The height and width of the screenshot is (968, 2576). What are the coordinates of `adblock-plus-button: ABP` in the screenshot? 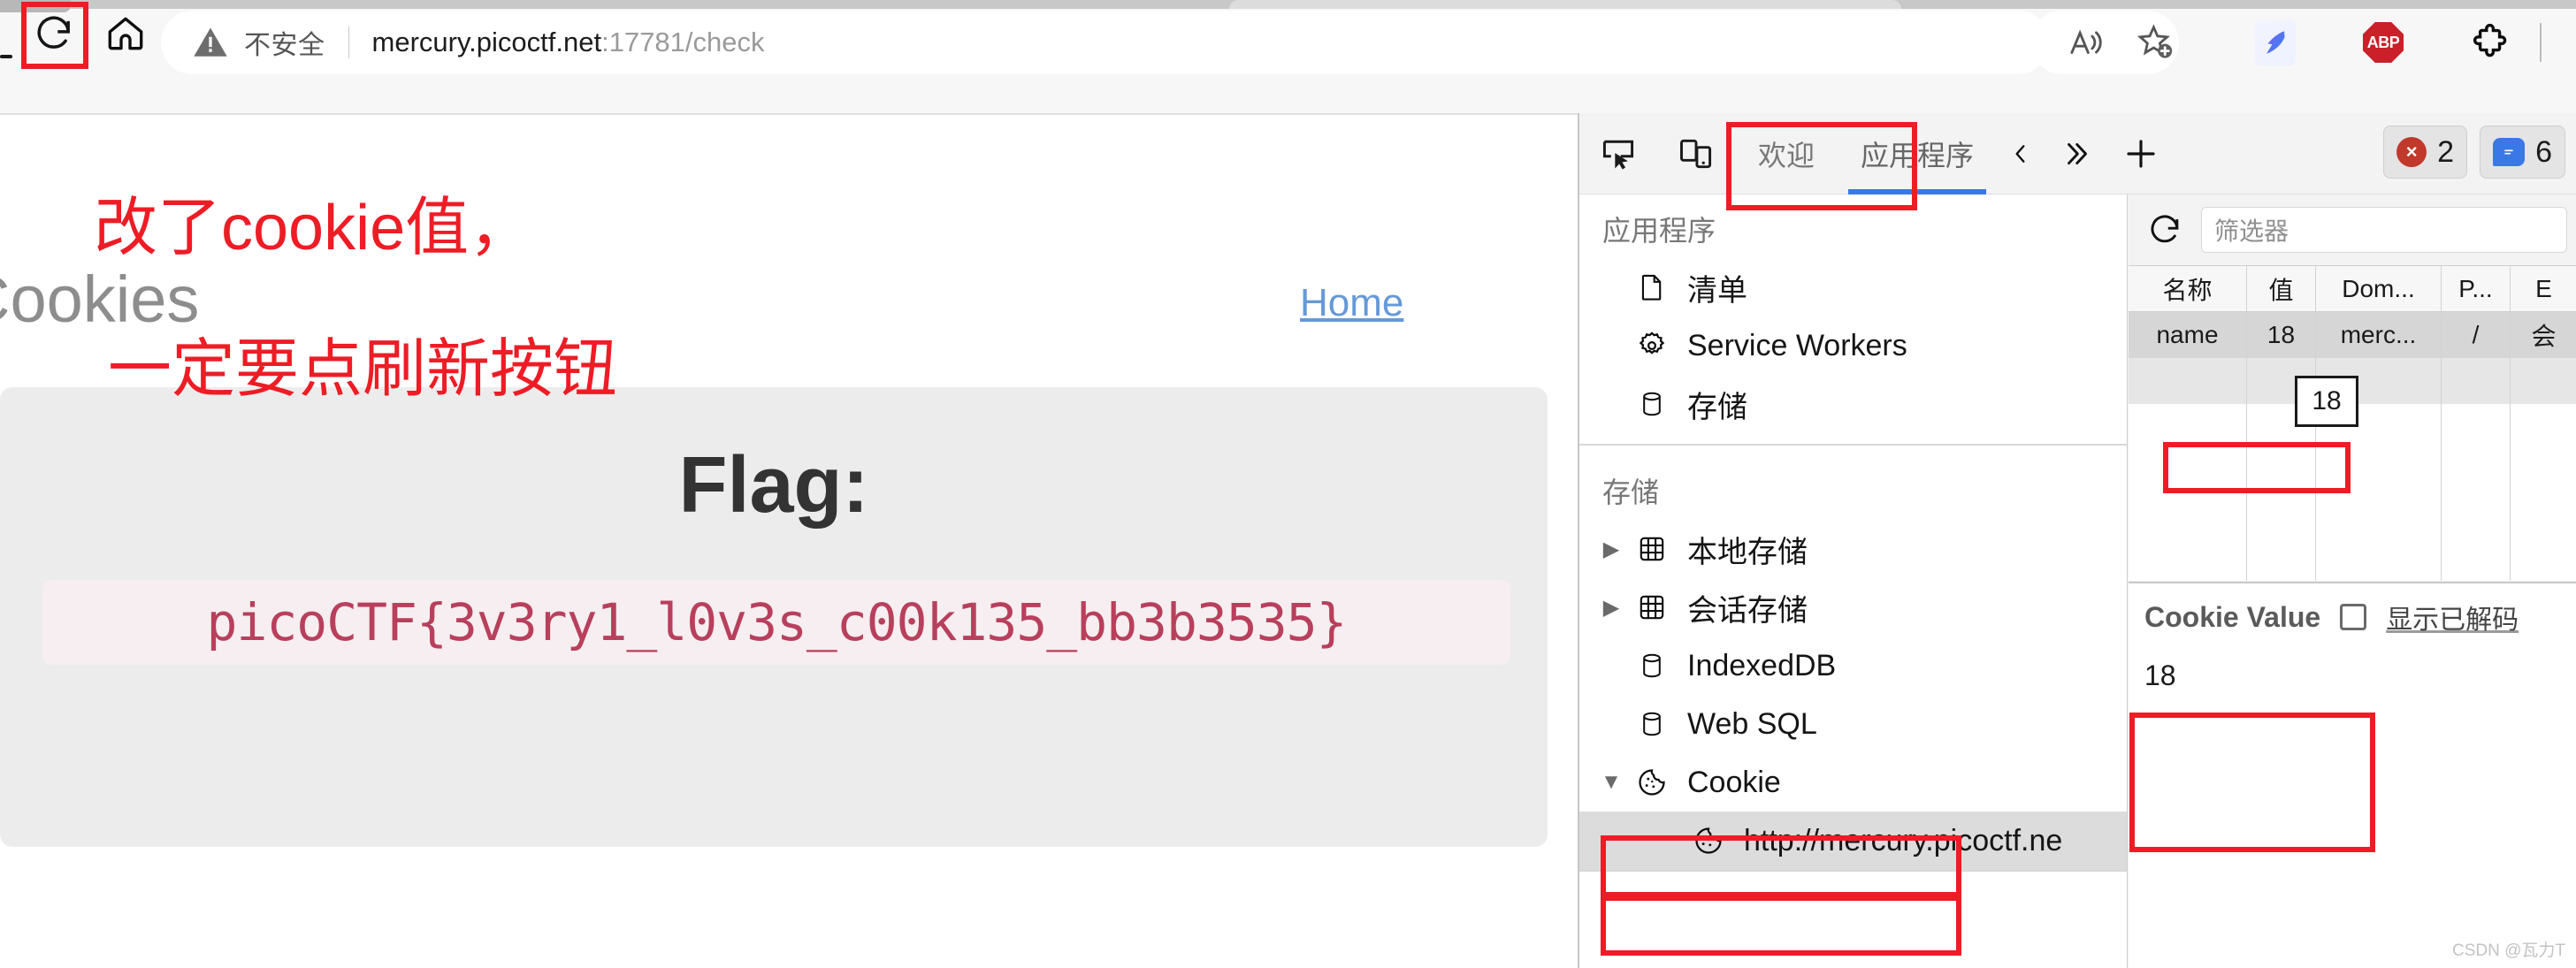 It's located at (2383, 42).